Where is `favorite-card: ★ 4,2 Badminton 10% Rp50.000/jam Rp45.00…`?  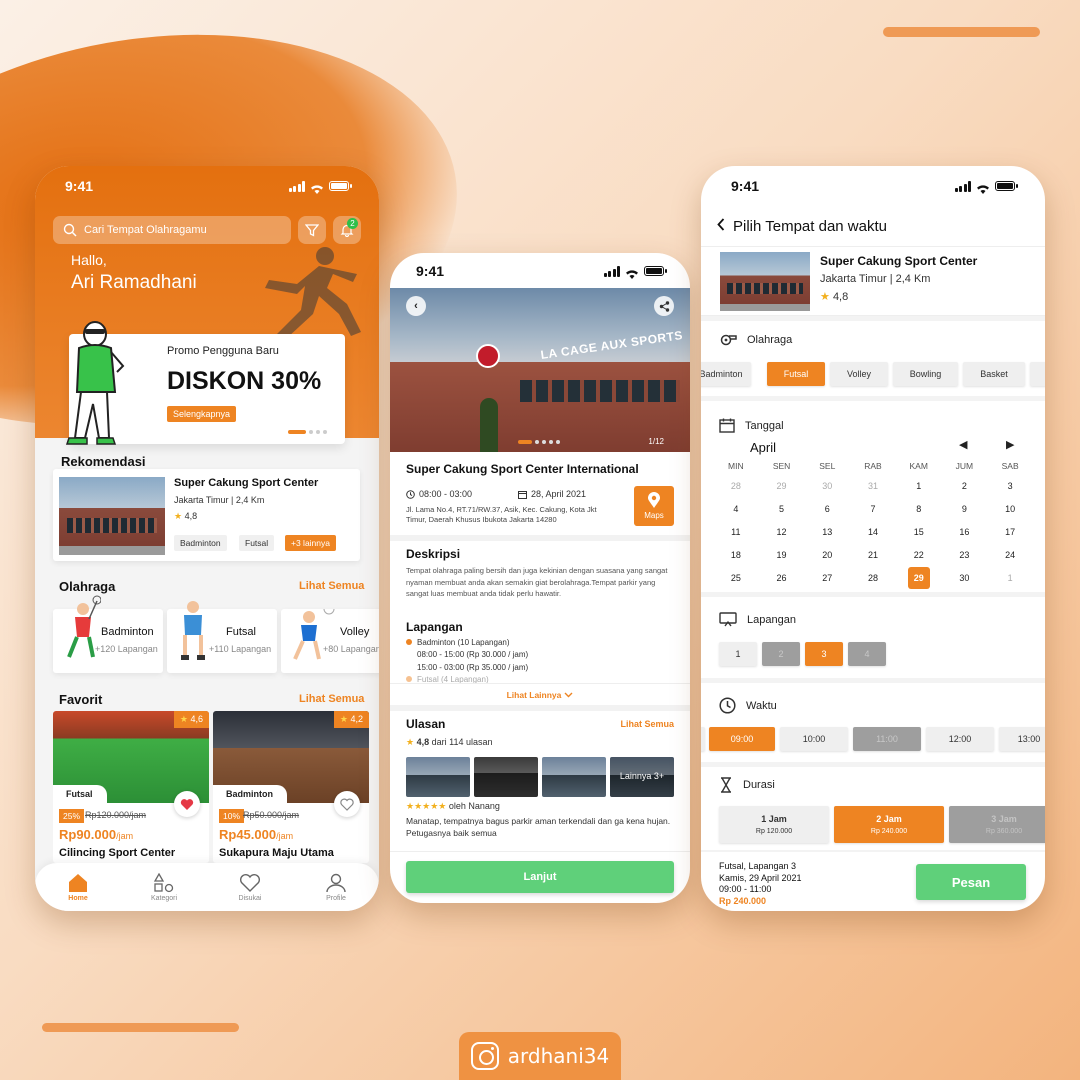
favorite-card: ★ 4,2 Badminton 10% Rp50.000/jam Rp45.00… is located at coordinates (291, 787).